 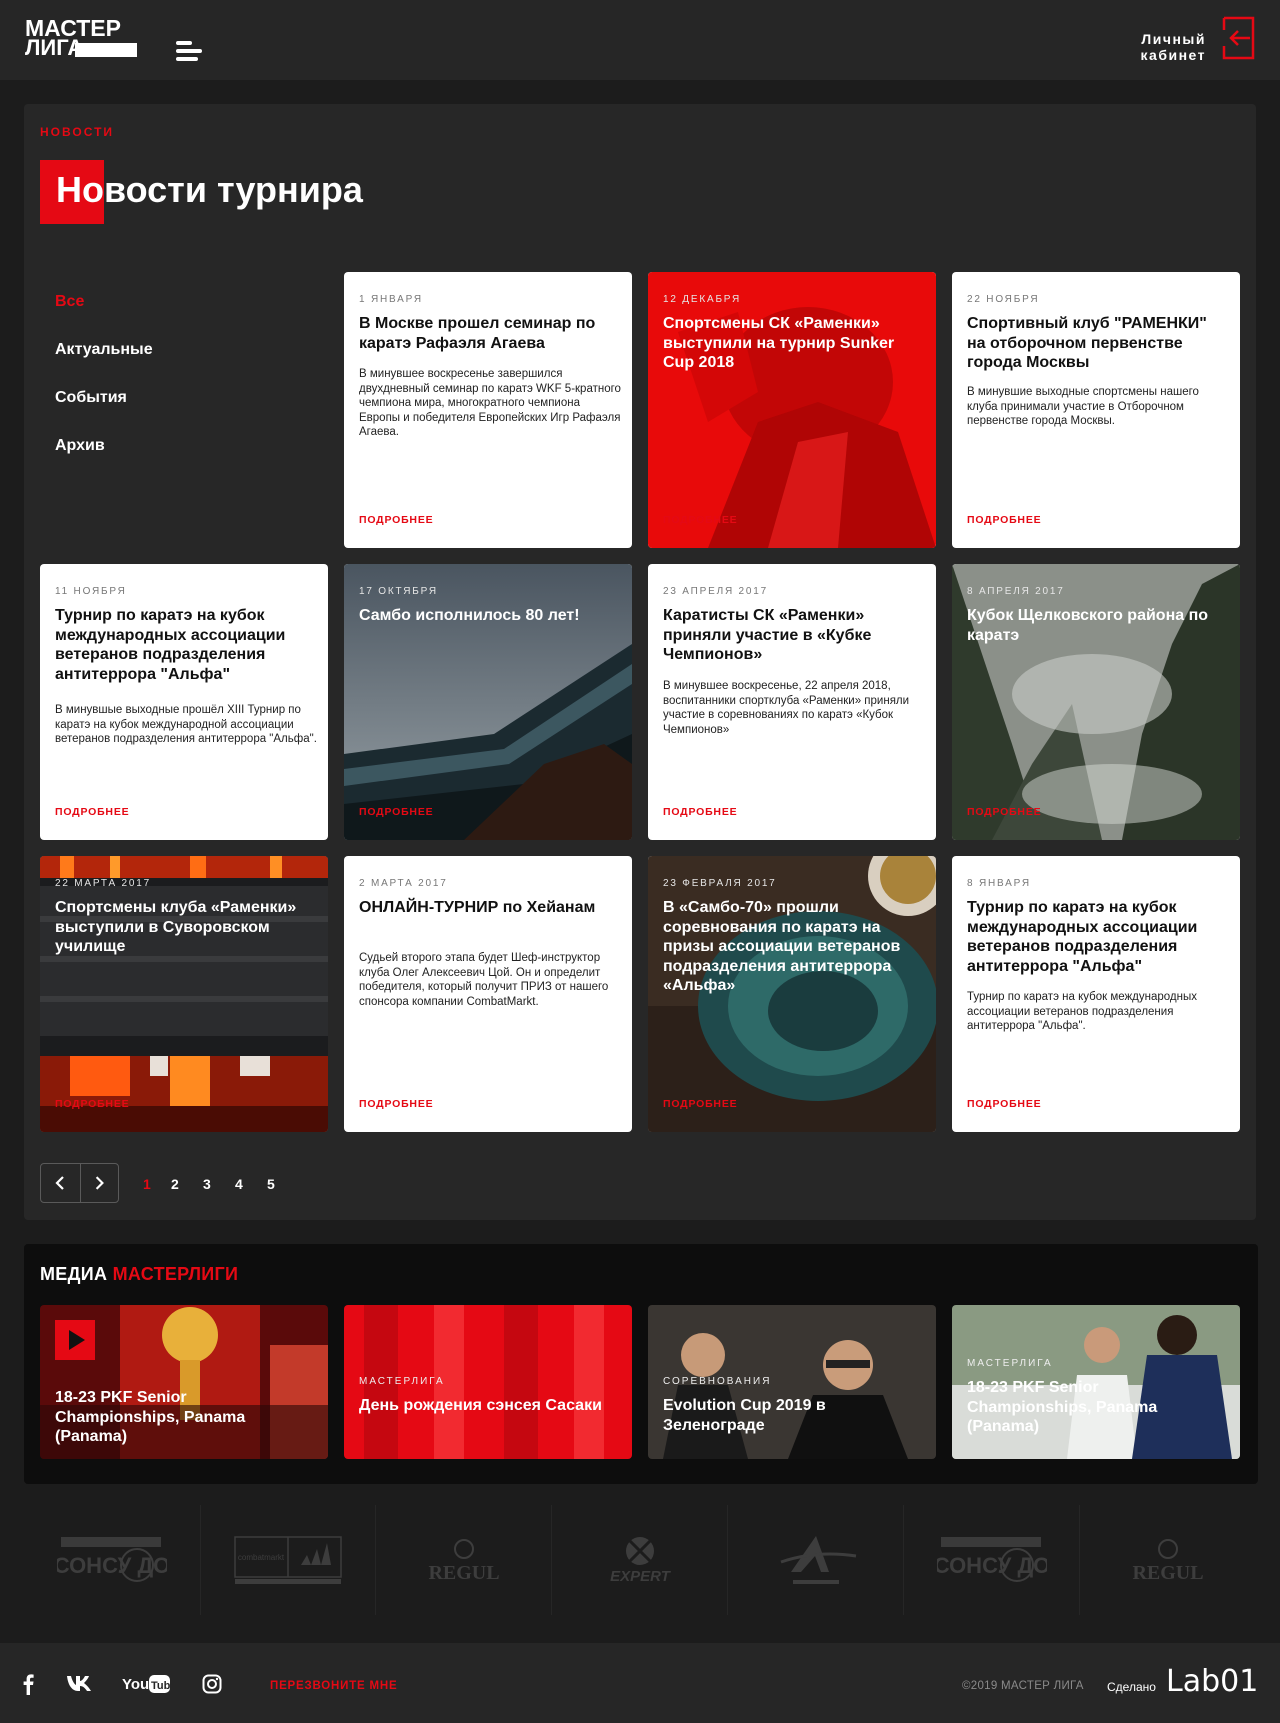 I want to click on card-date: 1 ЯНВАРЯ, so click(x=391, y=299).